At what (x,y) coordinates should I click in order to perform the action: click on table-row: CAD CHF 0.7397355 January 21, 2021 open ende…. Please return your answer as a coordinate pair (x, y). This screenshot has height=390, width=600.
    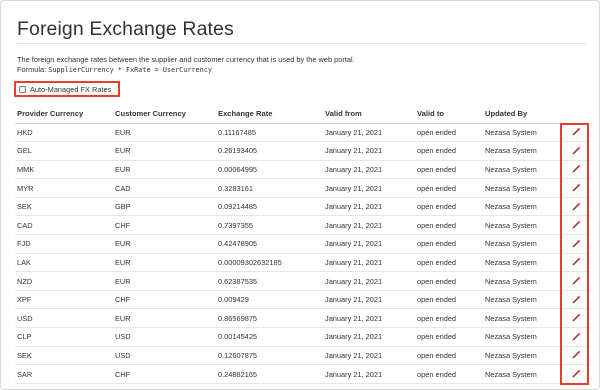
    Looking at the image, I should click on (302, 225).